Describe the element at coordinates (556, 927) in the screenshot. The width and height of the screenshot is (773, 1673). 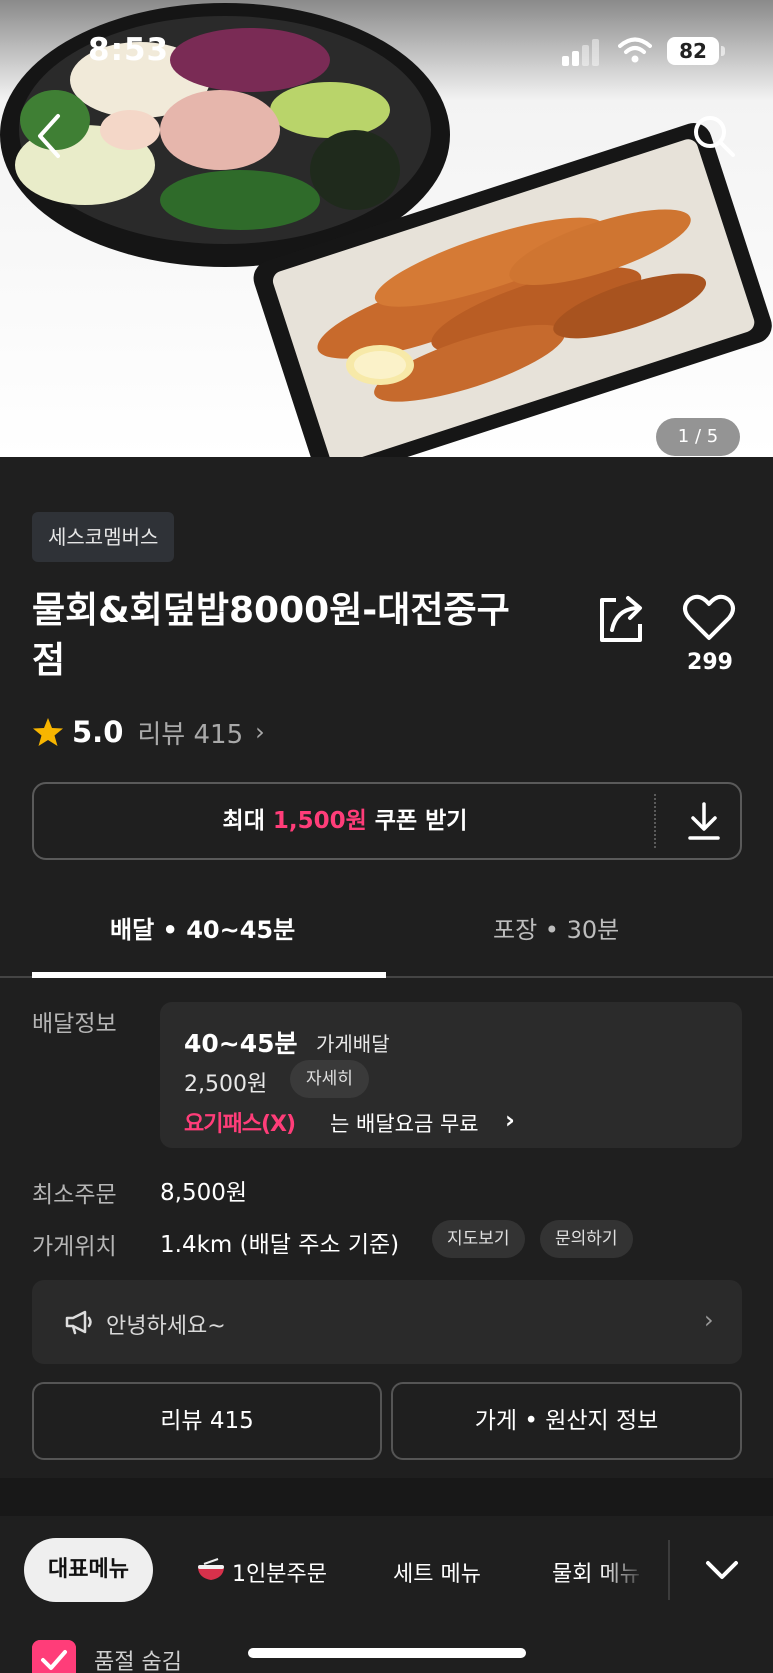
I see `tab-pickup: 포장 • 30분` at that location.